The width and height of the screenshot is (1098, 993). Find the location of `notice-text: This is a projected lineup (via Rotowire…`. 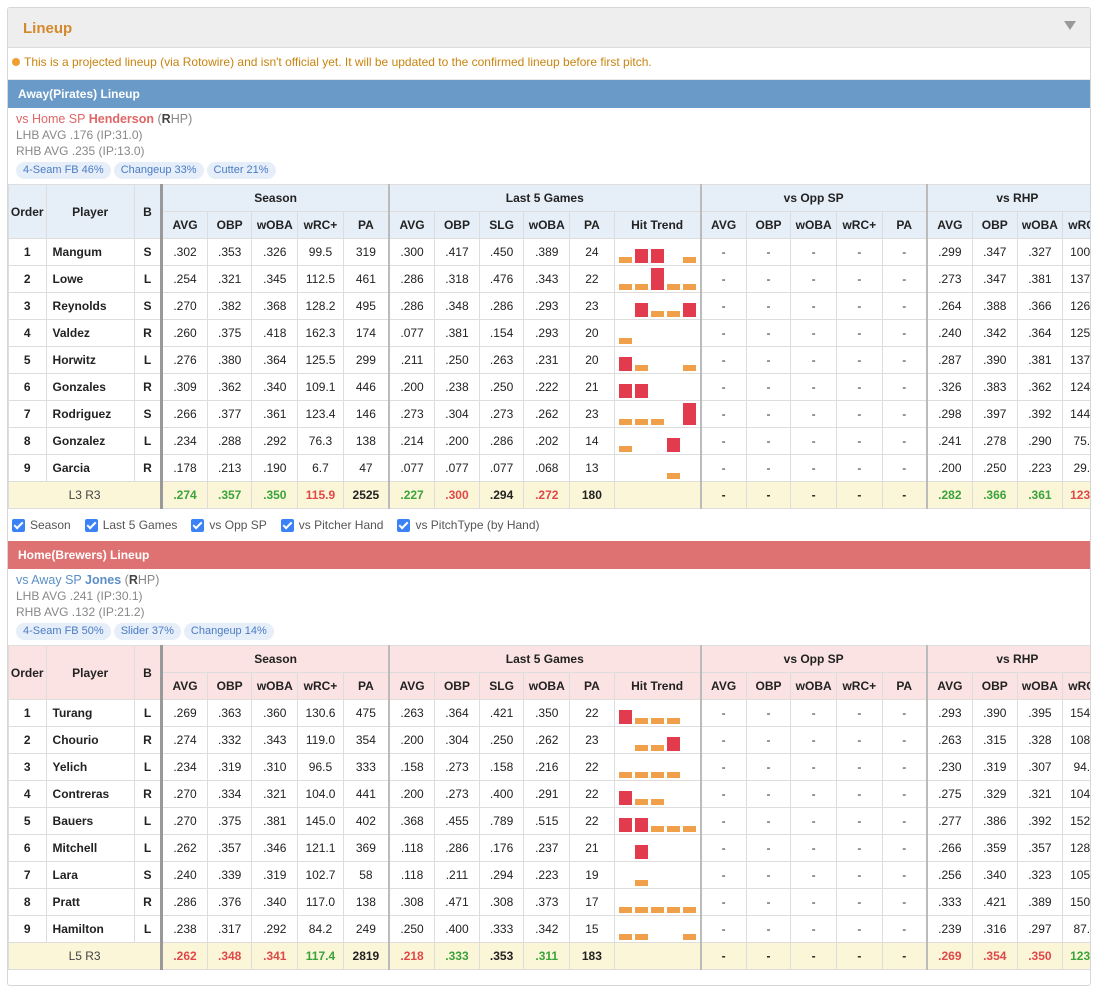

notice-text: This is a projected lineup (via Rotowire… is located at coordinates (338, 62).